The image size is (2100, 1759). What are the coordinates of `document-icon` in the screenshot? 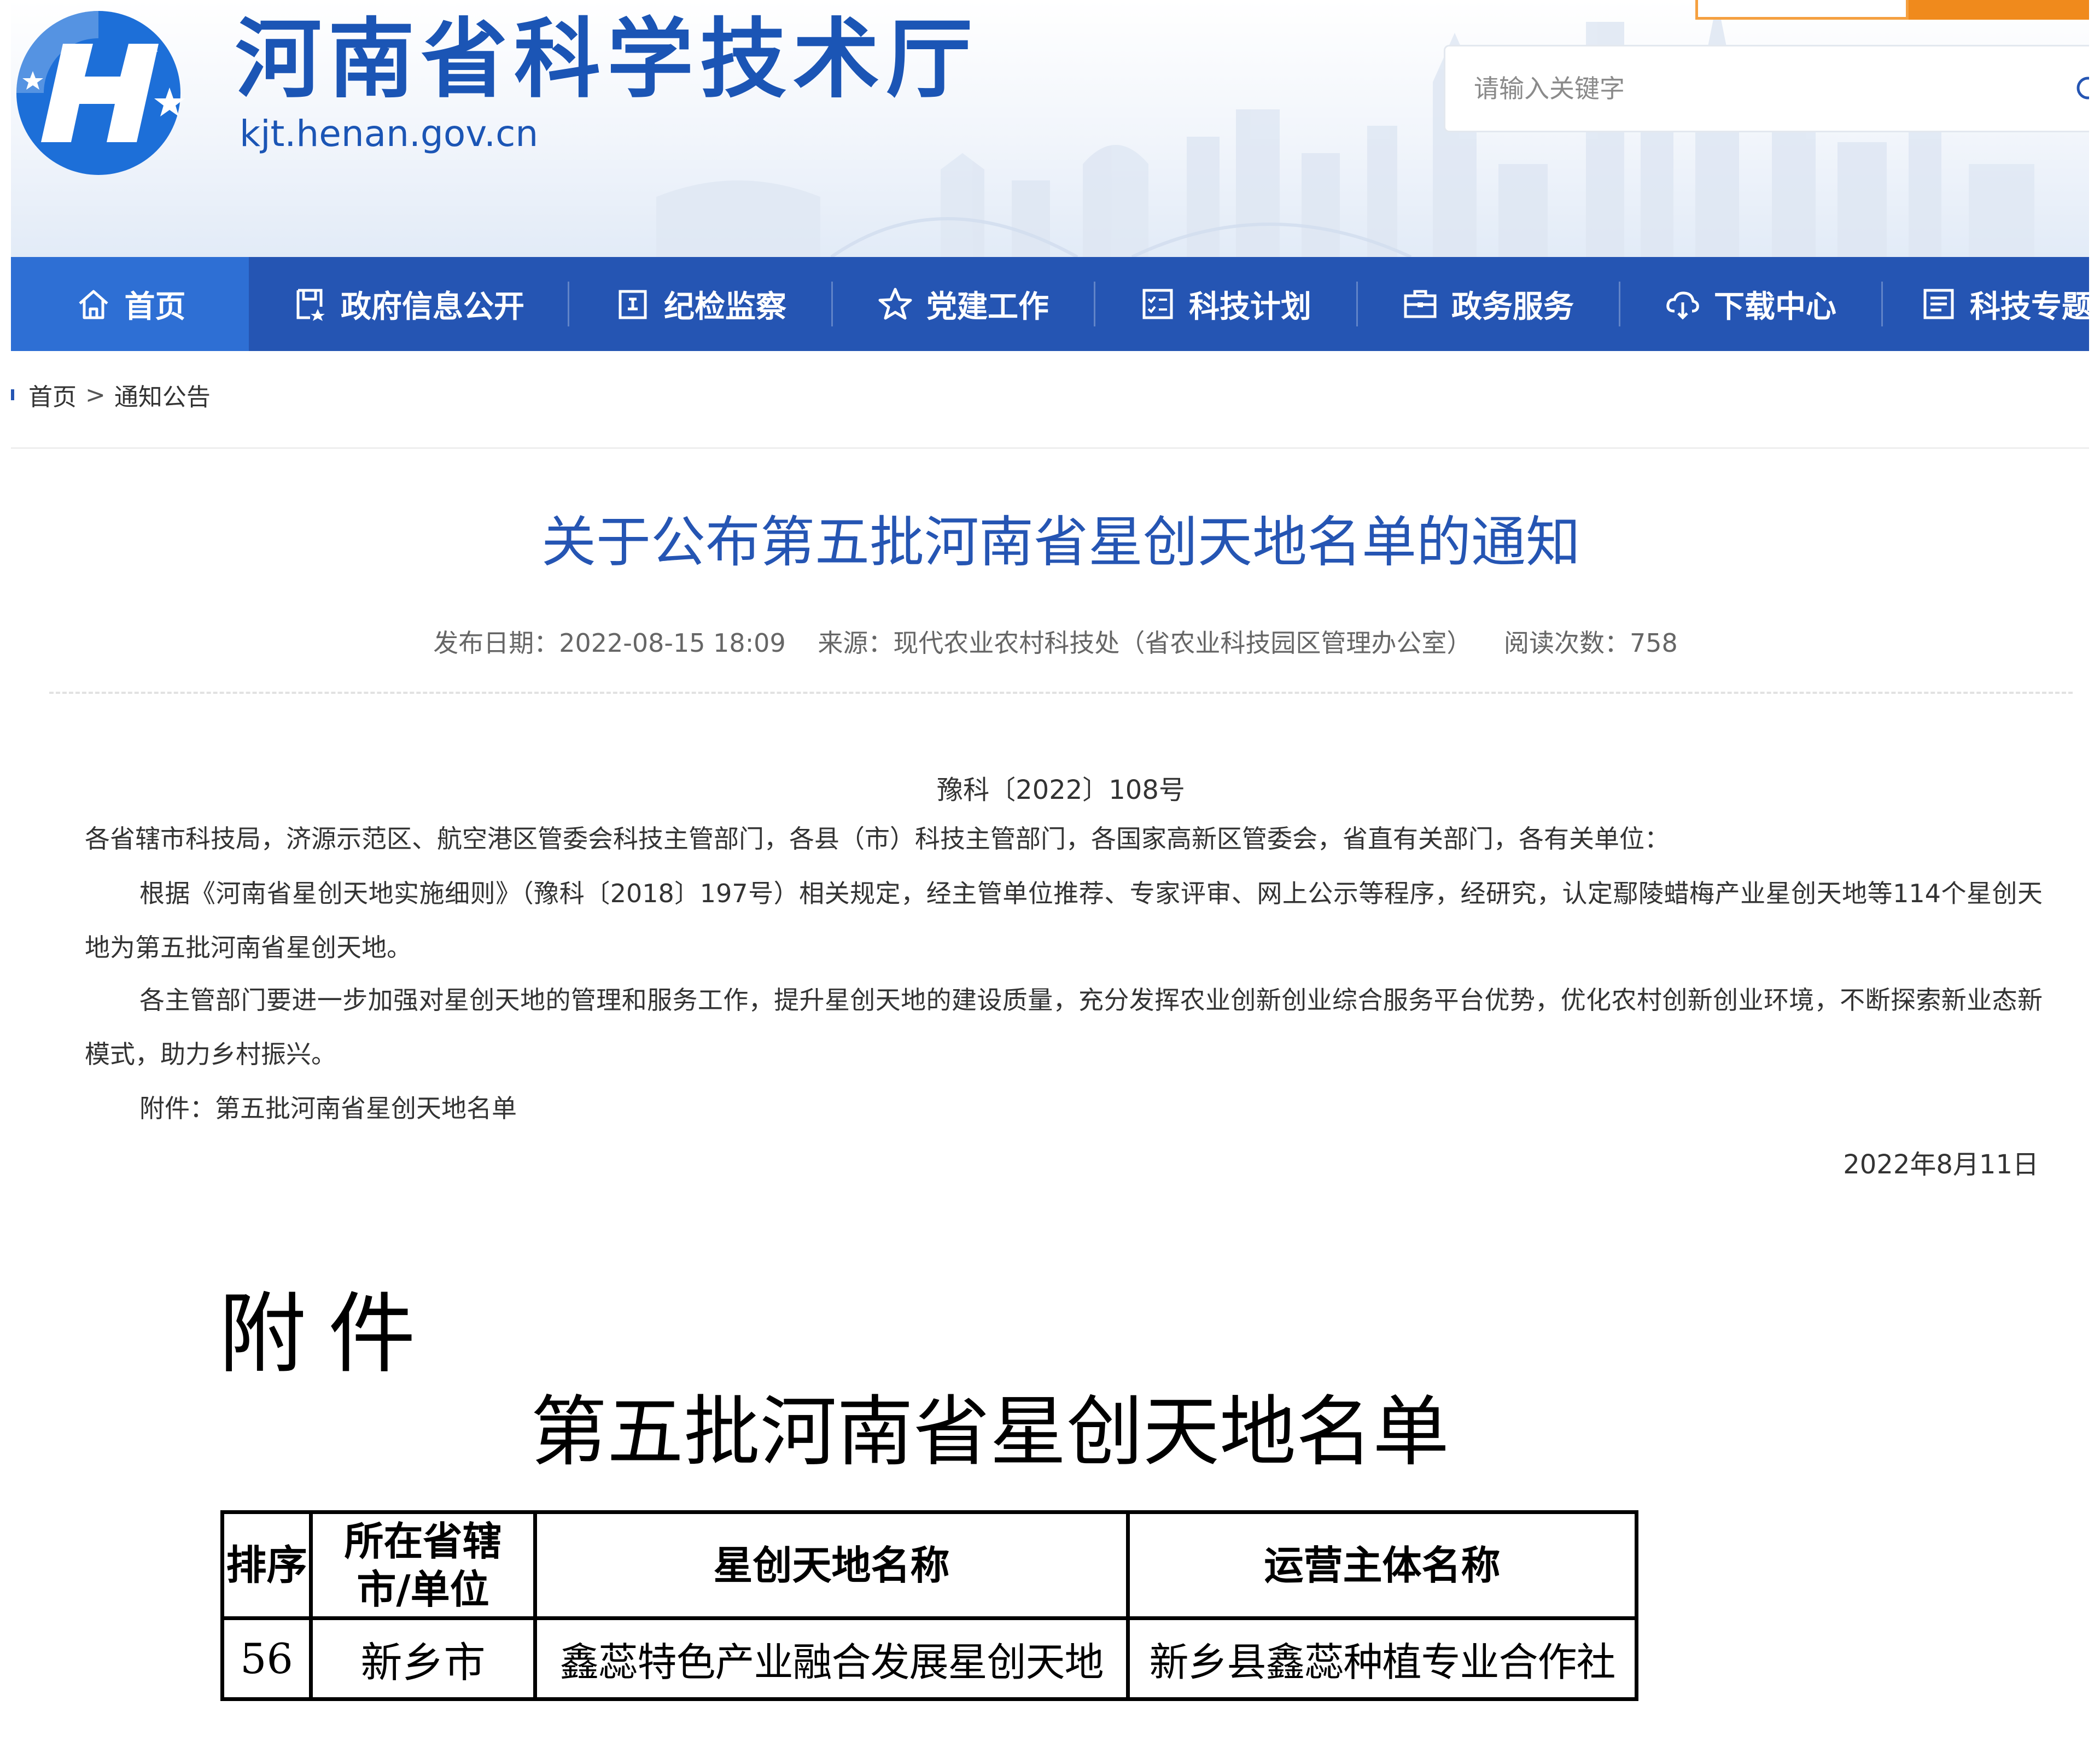 It's located at (310, 305).